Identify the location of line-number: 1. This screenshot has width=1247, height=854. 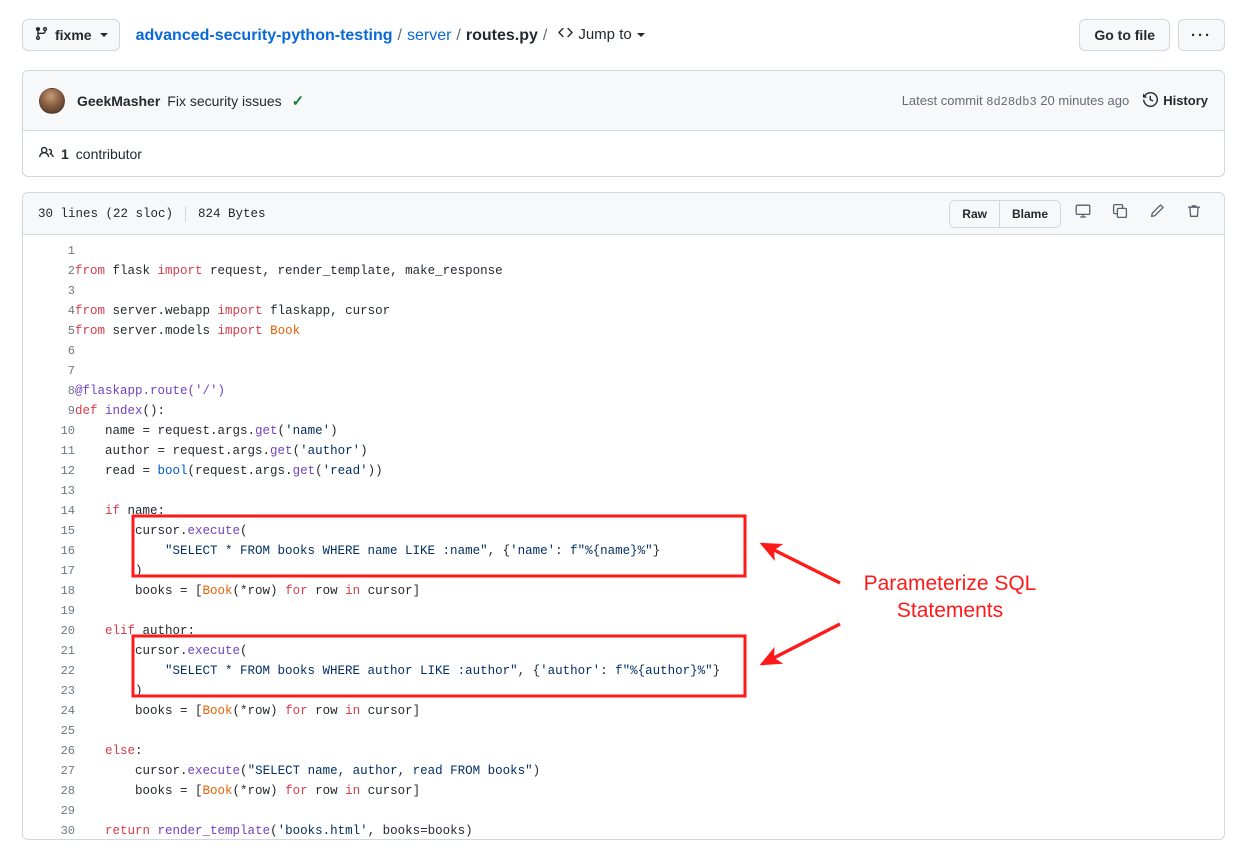
(49, 251).